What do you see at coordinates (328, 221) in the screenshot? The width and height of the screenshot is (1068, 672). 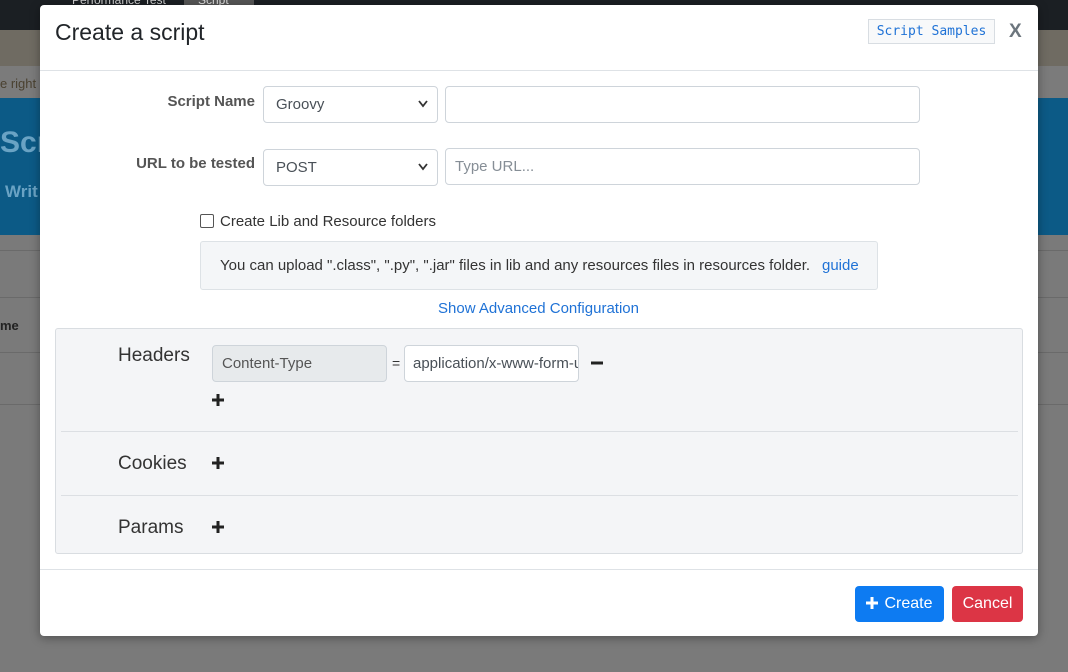 I see `create-lib-resource-label: Create Lib and Resource folders` at bounding box center [328, 221].